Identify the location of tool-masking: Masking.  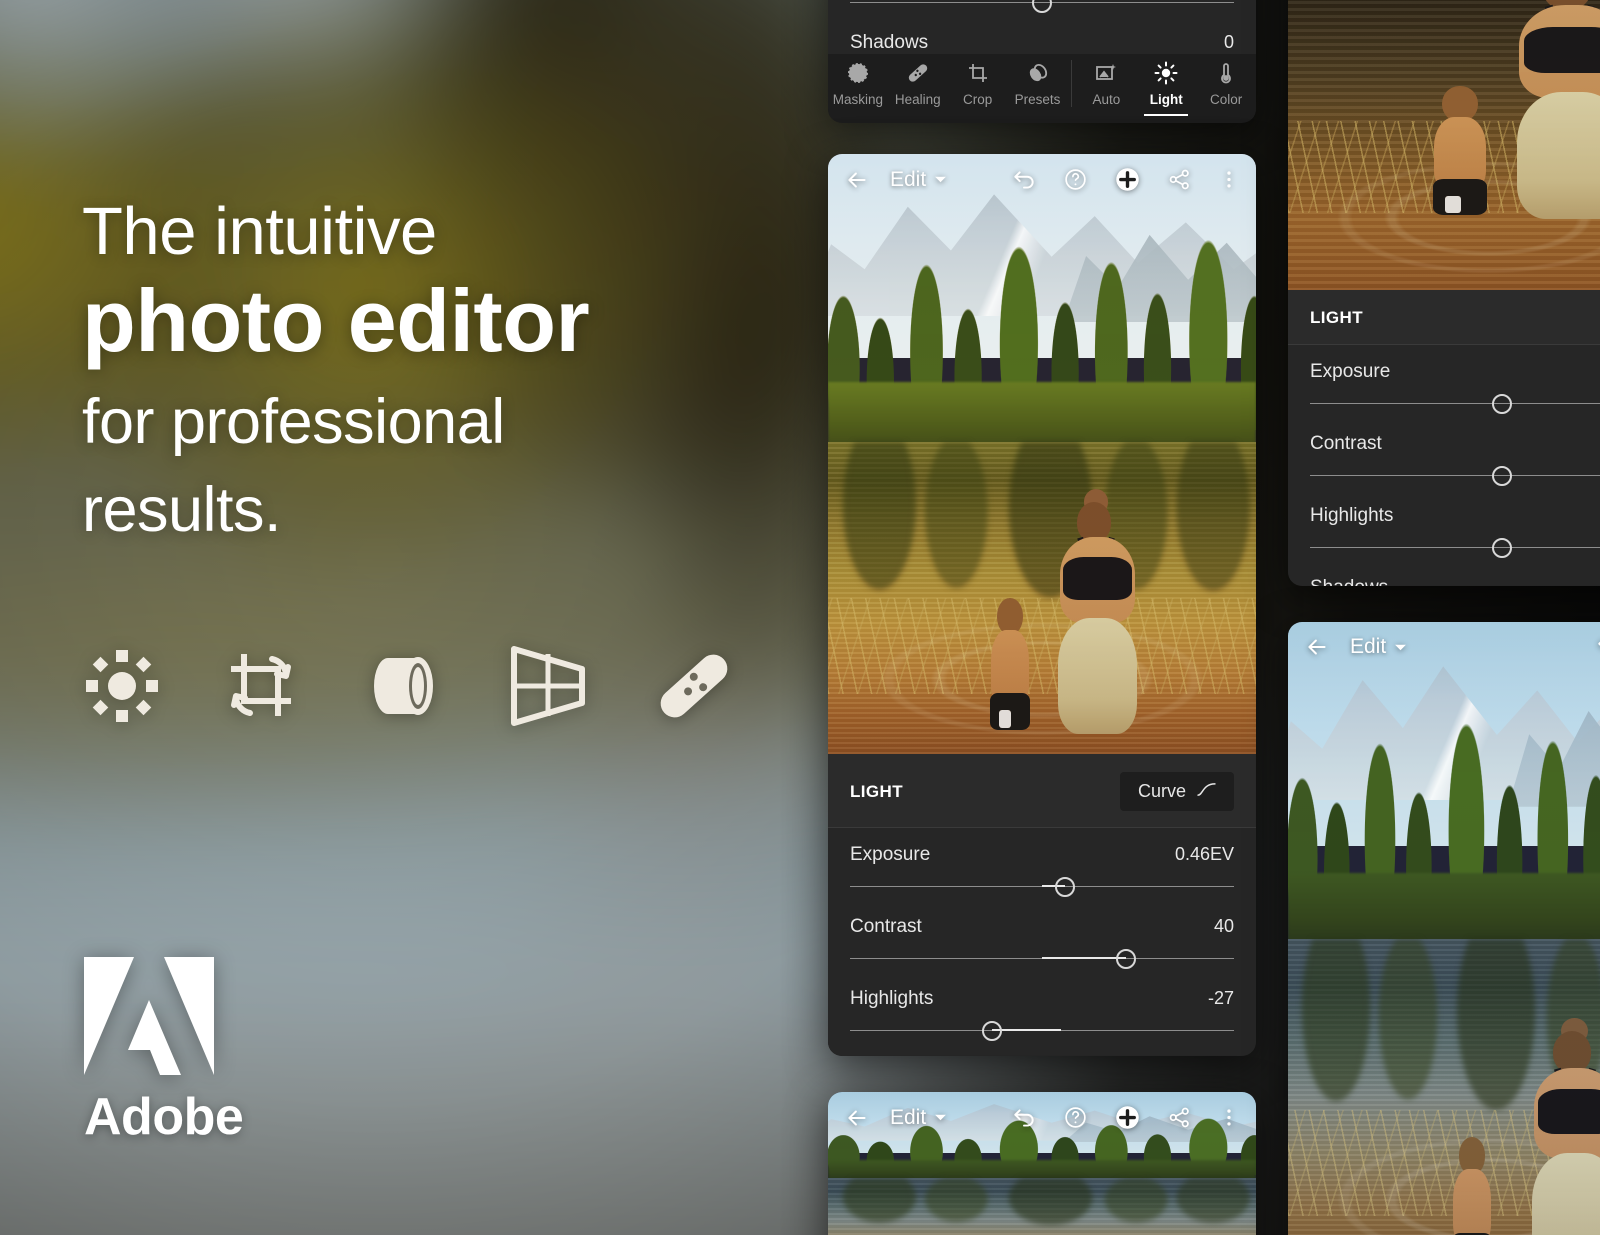
(858, 83).